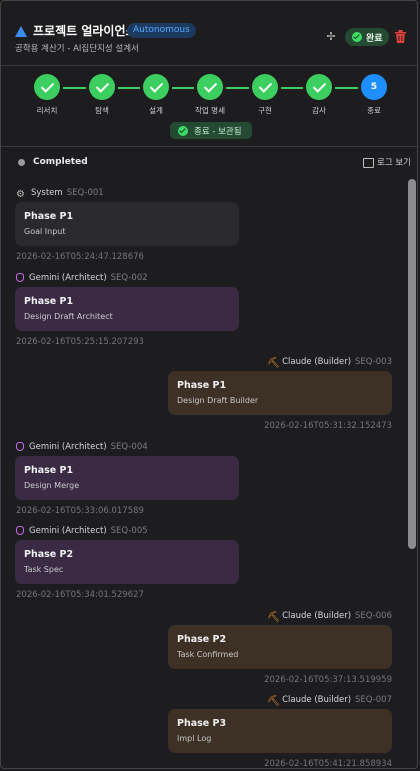 The width and height of the screenshot is (420, 771). Describe the element at coordinates (85, 31) in the screenshot. I see `project-title: 프로젝트 얼라이언스` at that location.